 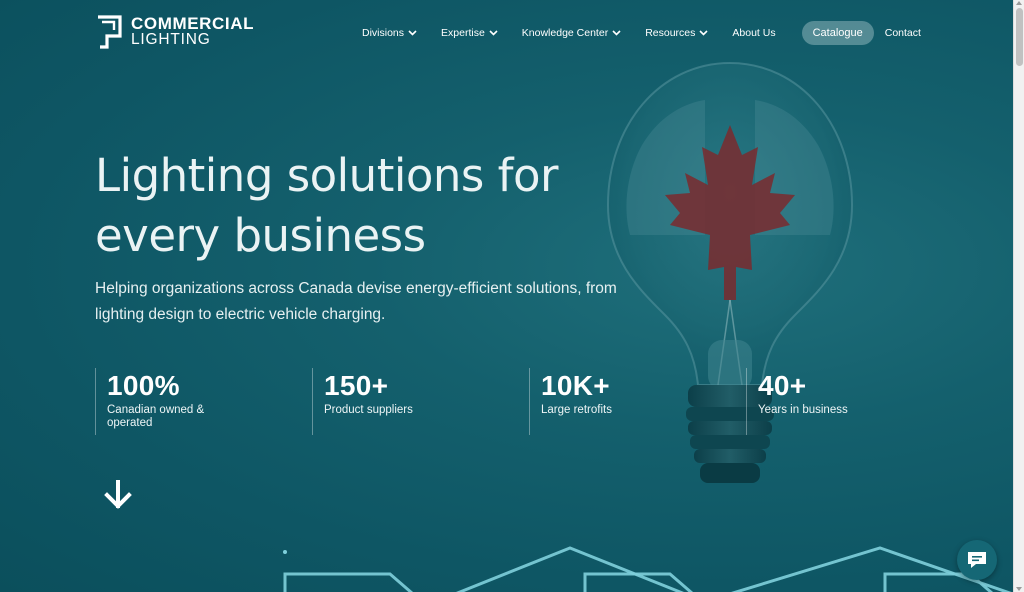 I want to click on nav-item-label: Expertise, so click(x=463, y=33).